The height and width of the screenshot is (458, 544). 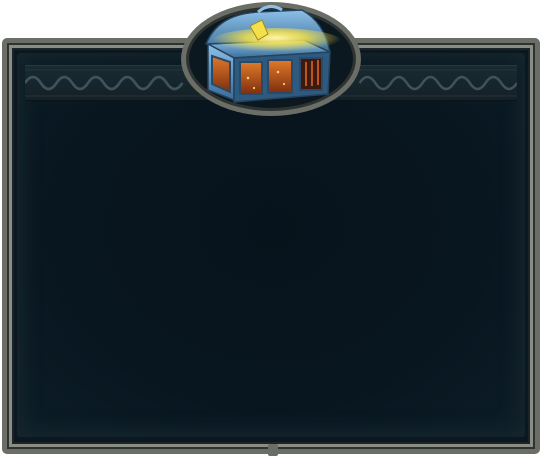 I want to click on header-emblem, so click(x=271, y=59).